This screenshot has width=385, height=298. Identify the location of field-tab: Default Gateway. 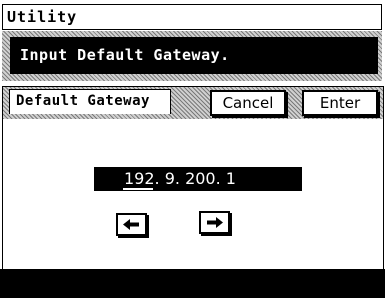
(90, 101).